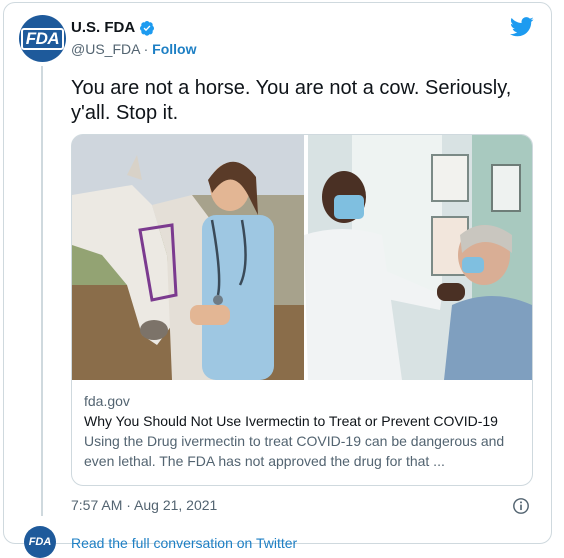 The width and height of the screenshot is (564, 558). Describe the element at coordinates (174, 49) in the screenshot. I see `follow-button: Follow` at that location.